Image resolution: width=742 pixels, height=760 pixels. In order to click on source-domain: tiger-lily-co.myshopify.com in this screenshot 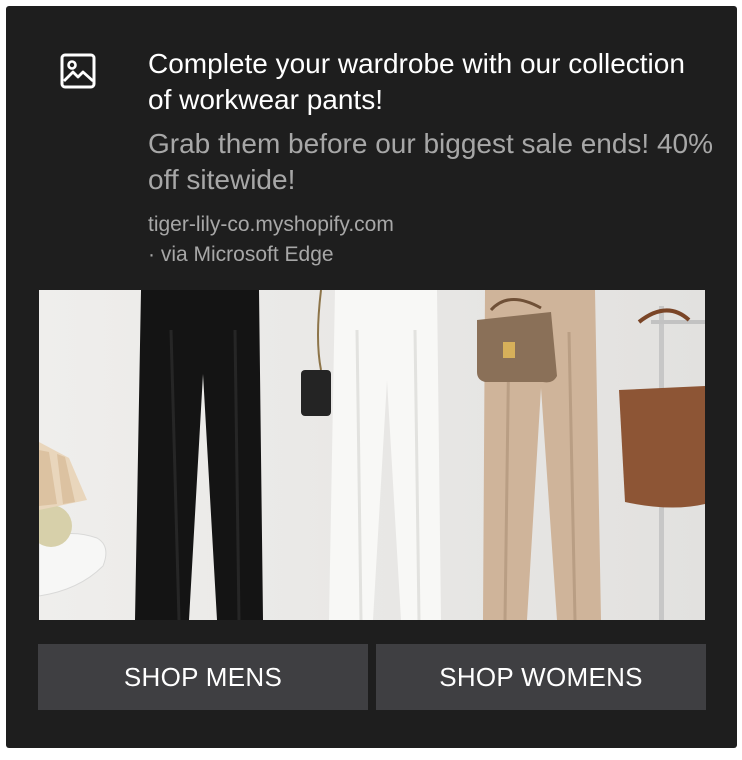, I will do `click(271, 224)`.